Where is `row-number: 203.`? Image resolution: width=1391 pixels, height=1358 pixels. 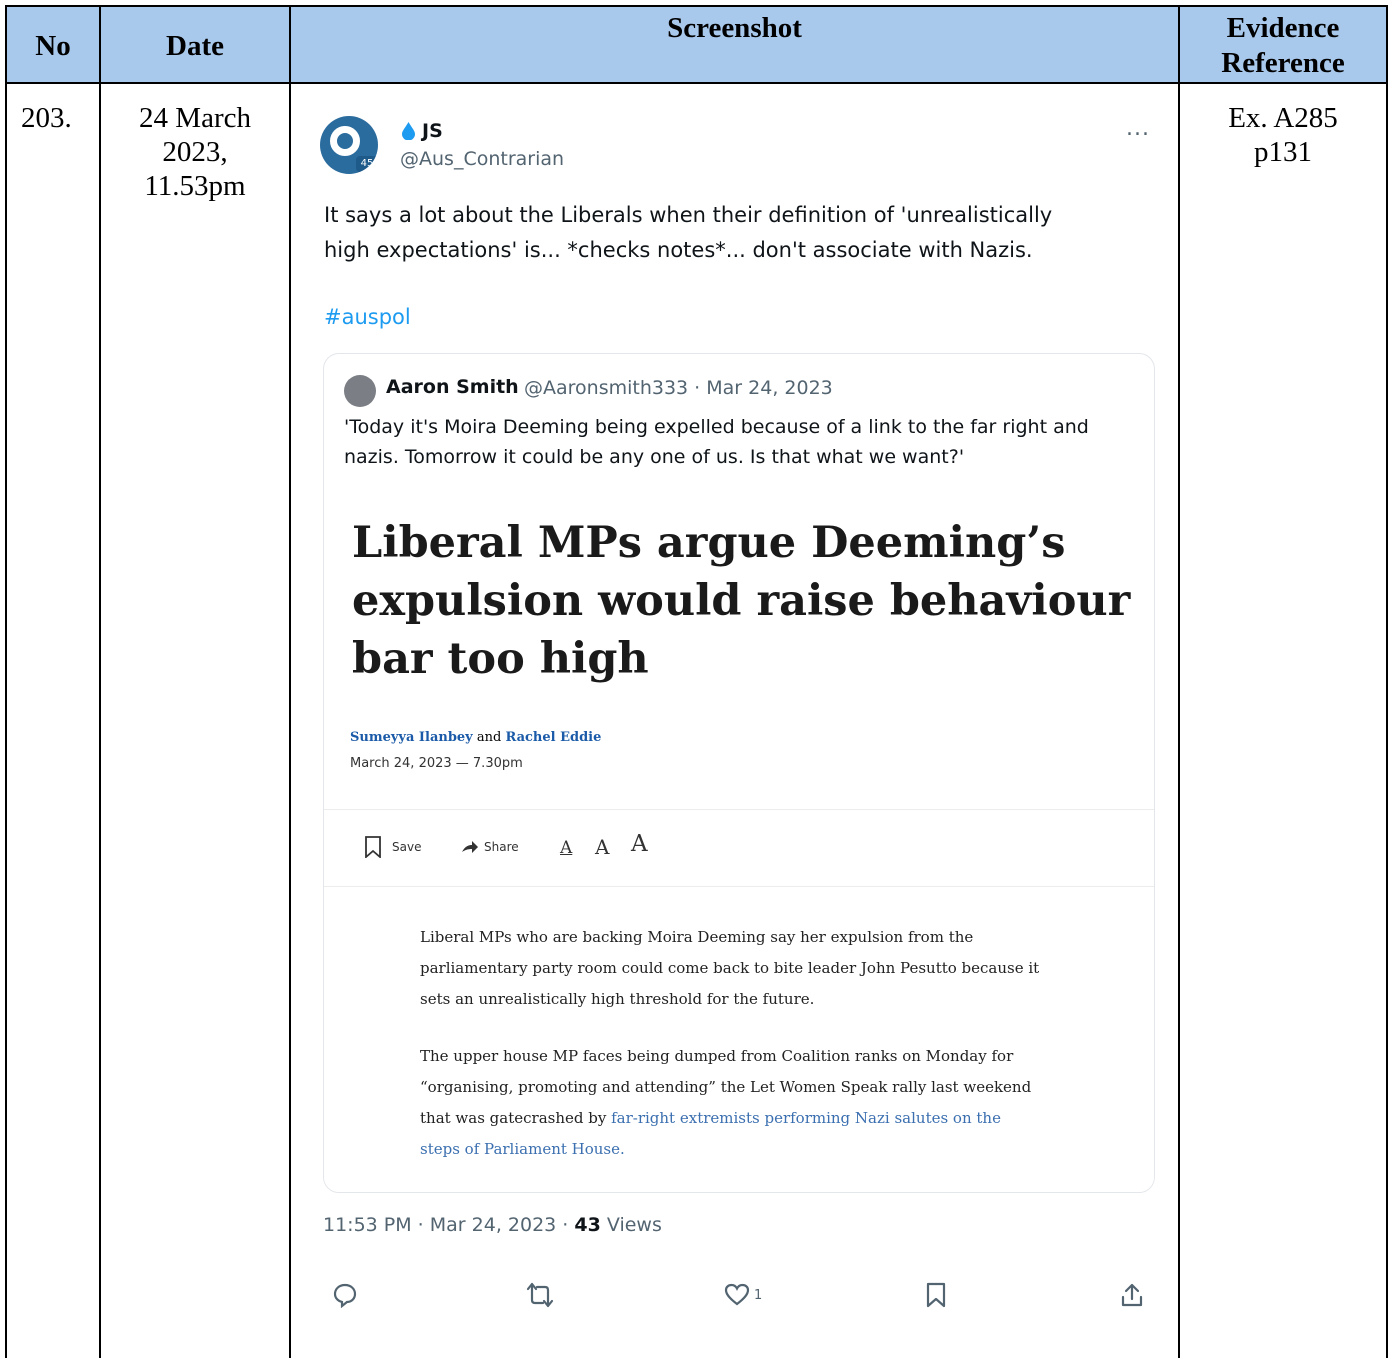
row-number: 203. is located at coordinates (46, 118).